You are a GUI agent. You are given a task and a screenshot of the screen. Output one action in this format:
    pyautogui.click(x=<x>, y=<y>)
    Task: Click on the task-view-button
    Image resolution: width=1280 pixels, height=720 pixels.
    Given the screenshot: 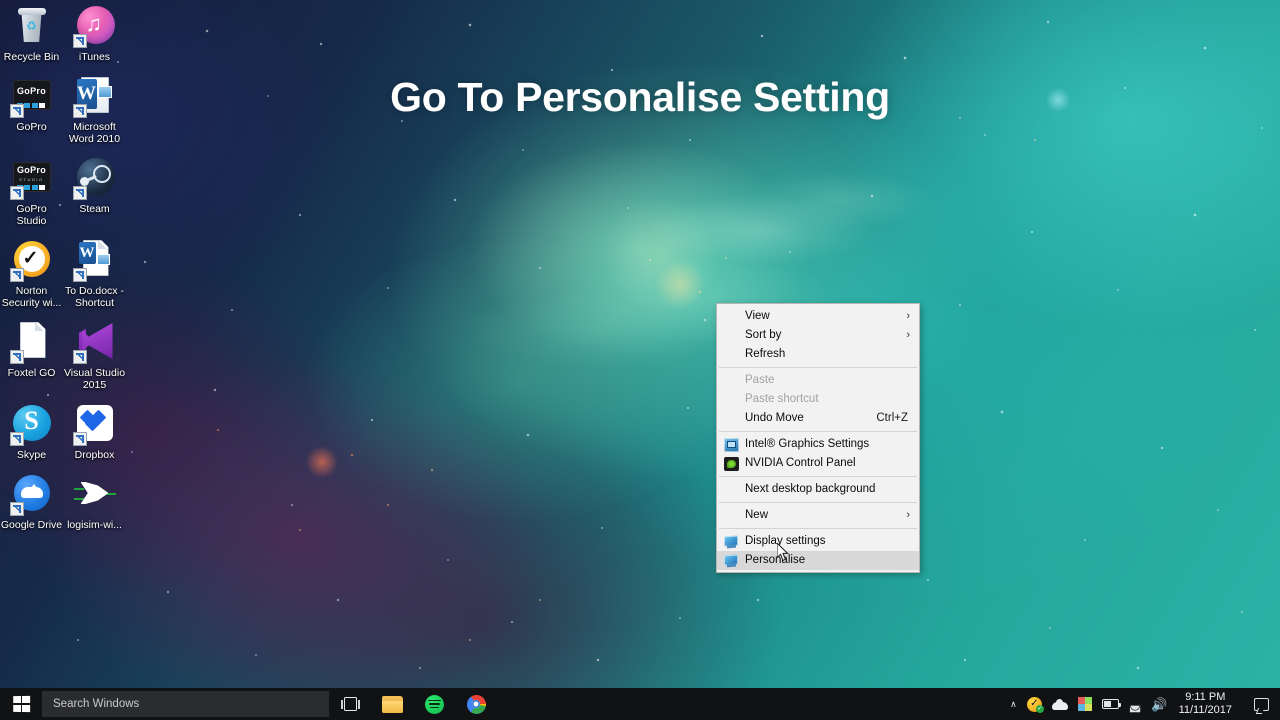 What is the action you would take?
    pyautogui.click(x=350, y=704)
    